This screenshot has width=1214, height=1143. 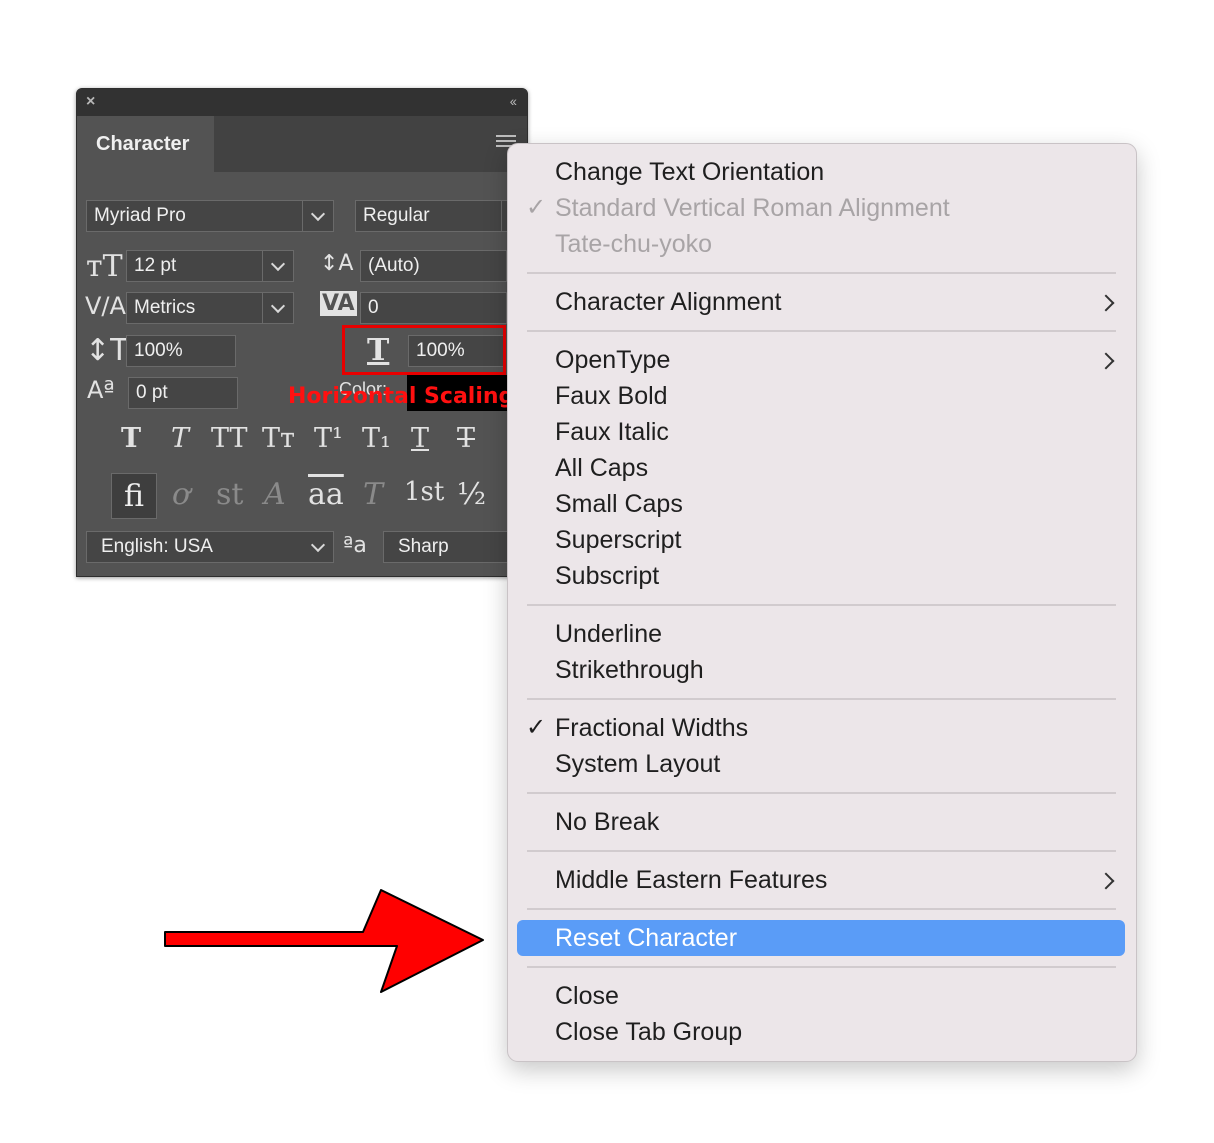 I want to click on vertical-scale-value: 100%, so click(x=158, y=350).